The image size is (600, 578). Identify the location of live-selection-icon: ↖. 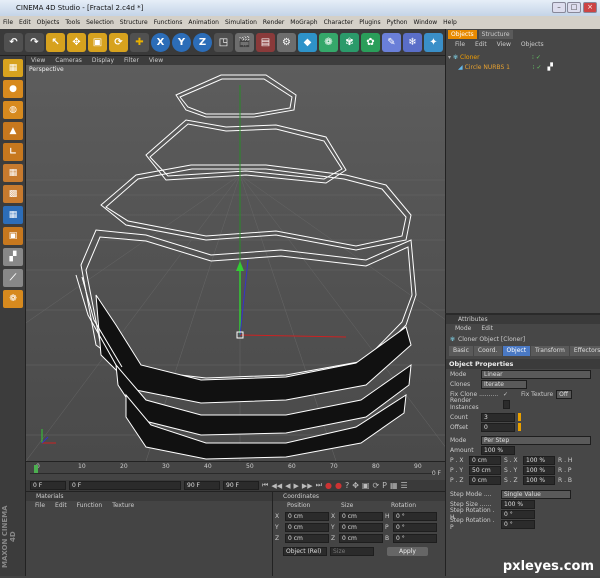
(55, 42).